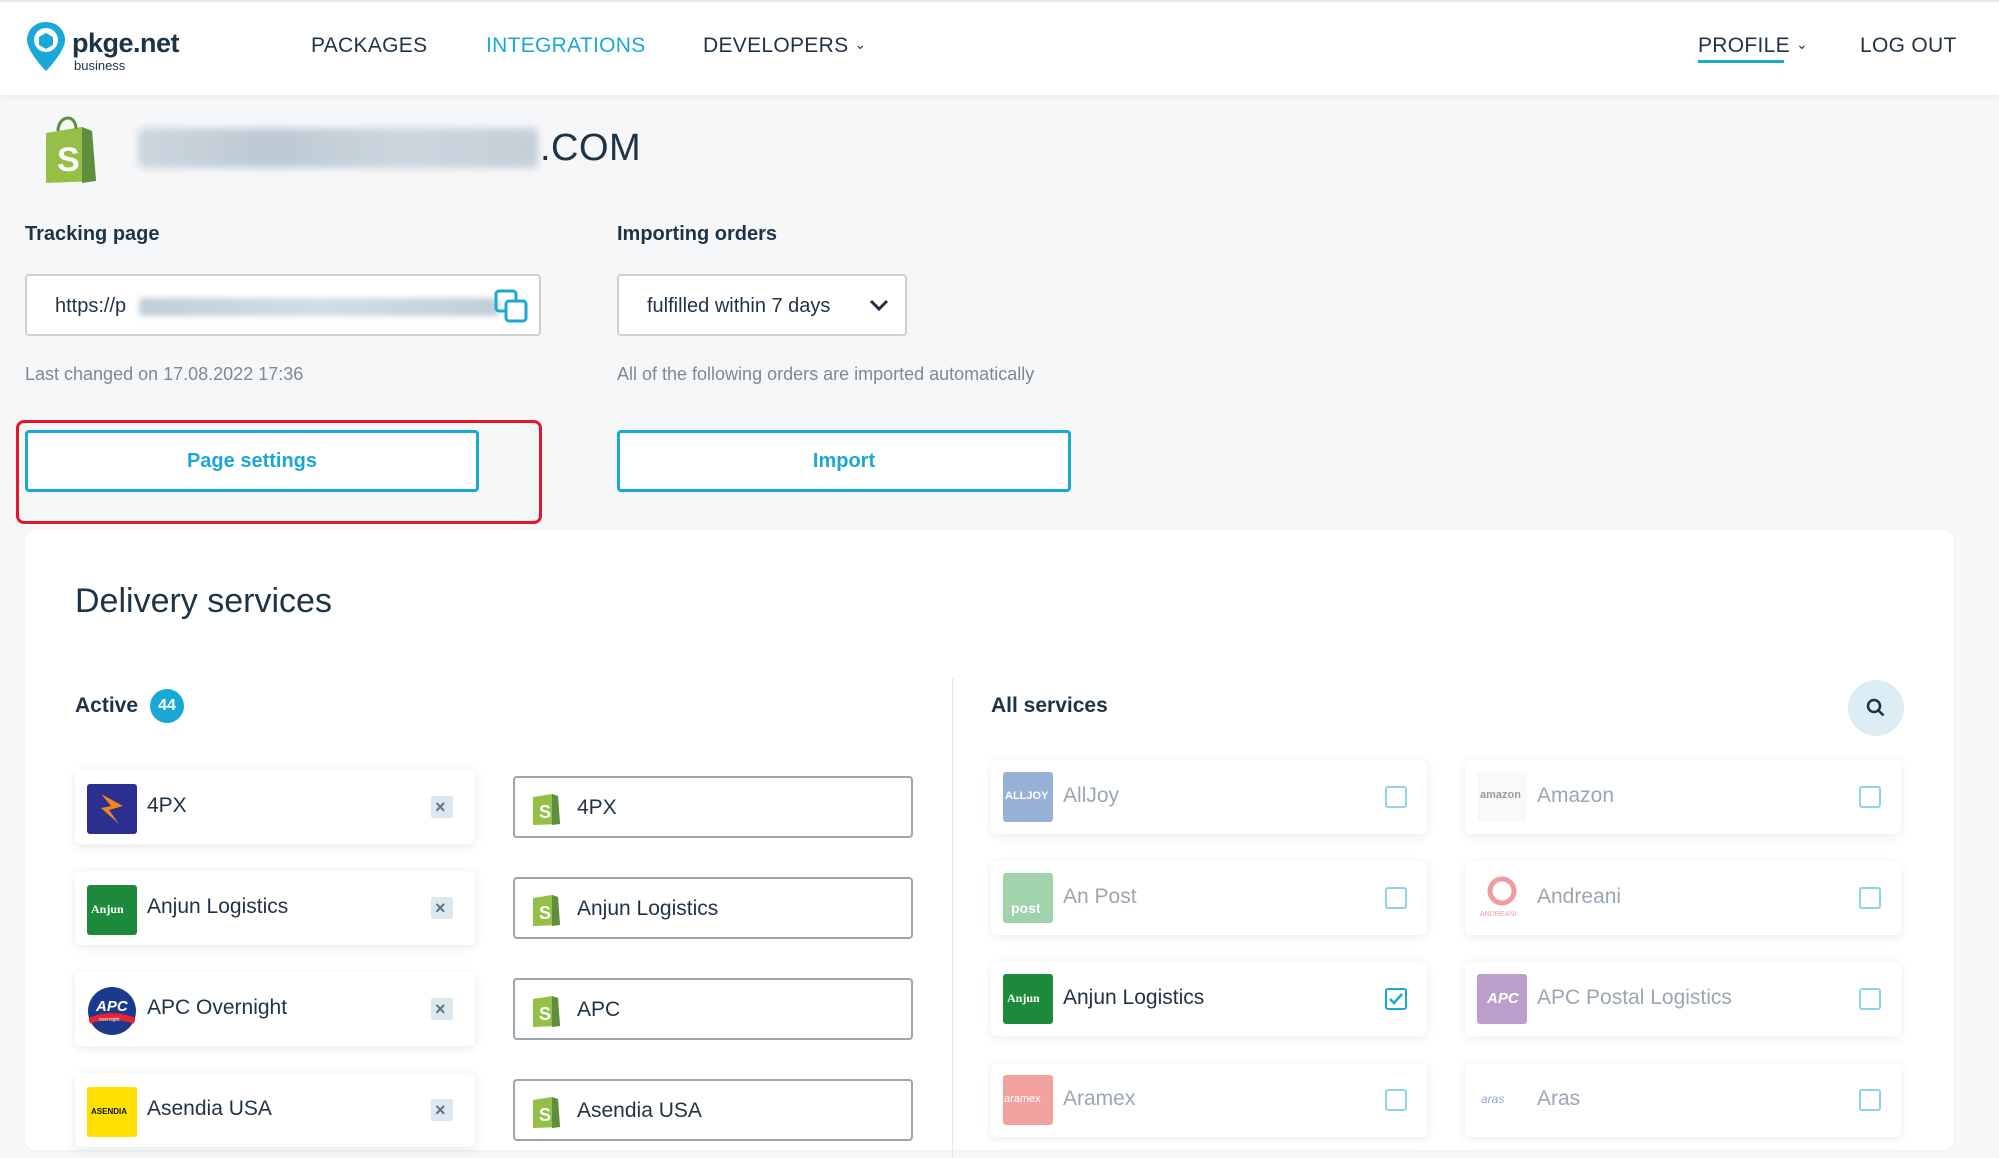 The height and width of the screenshot is (1158, 1999). What do you see at coordinates (739, 306) in the screenshot?
I see `import-period-value: fulfilled within 7 days` at bounding box center [739, 306].